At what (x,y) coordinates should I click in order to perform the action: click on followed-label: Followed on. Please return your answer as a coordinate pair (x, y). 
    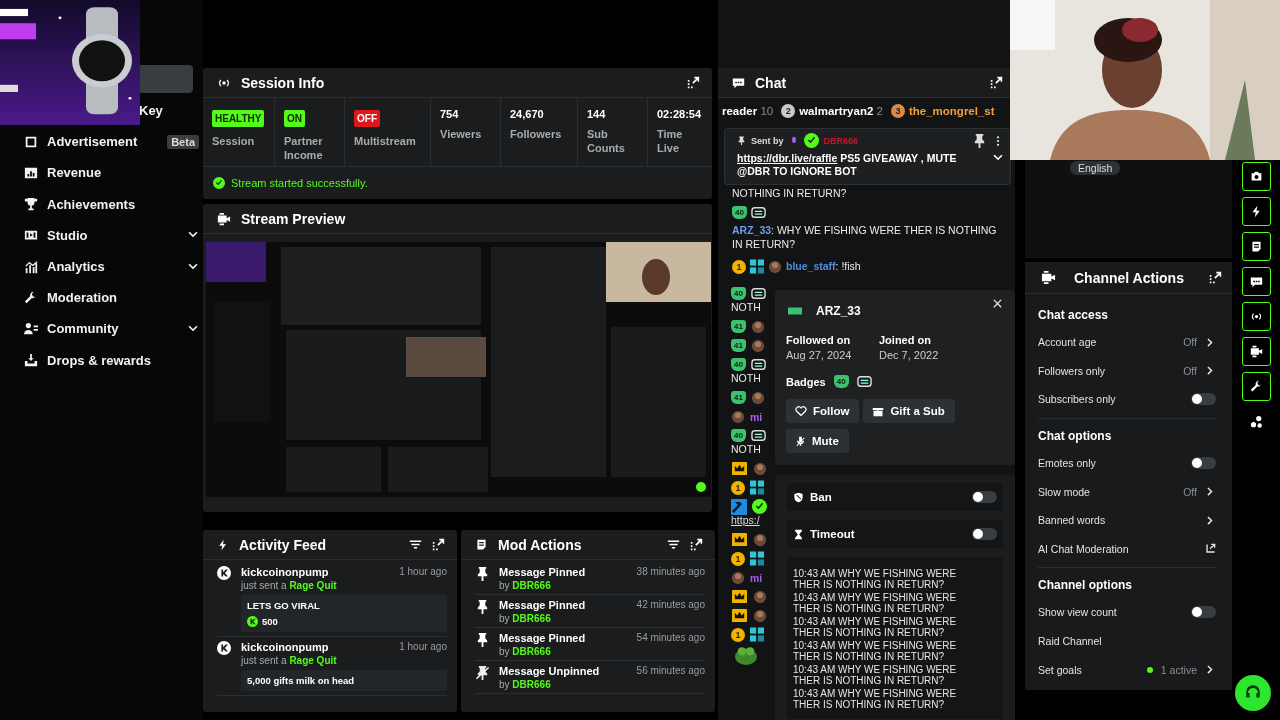
    Looking at the image, I should click on (819, 340).